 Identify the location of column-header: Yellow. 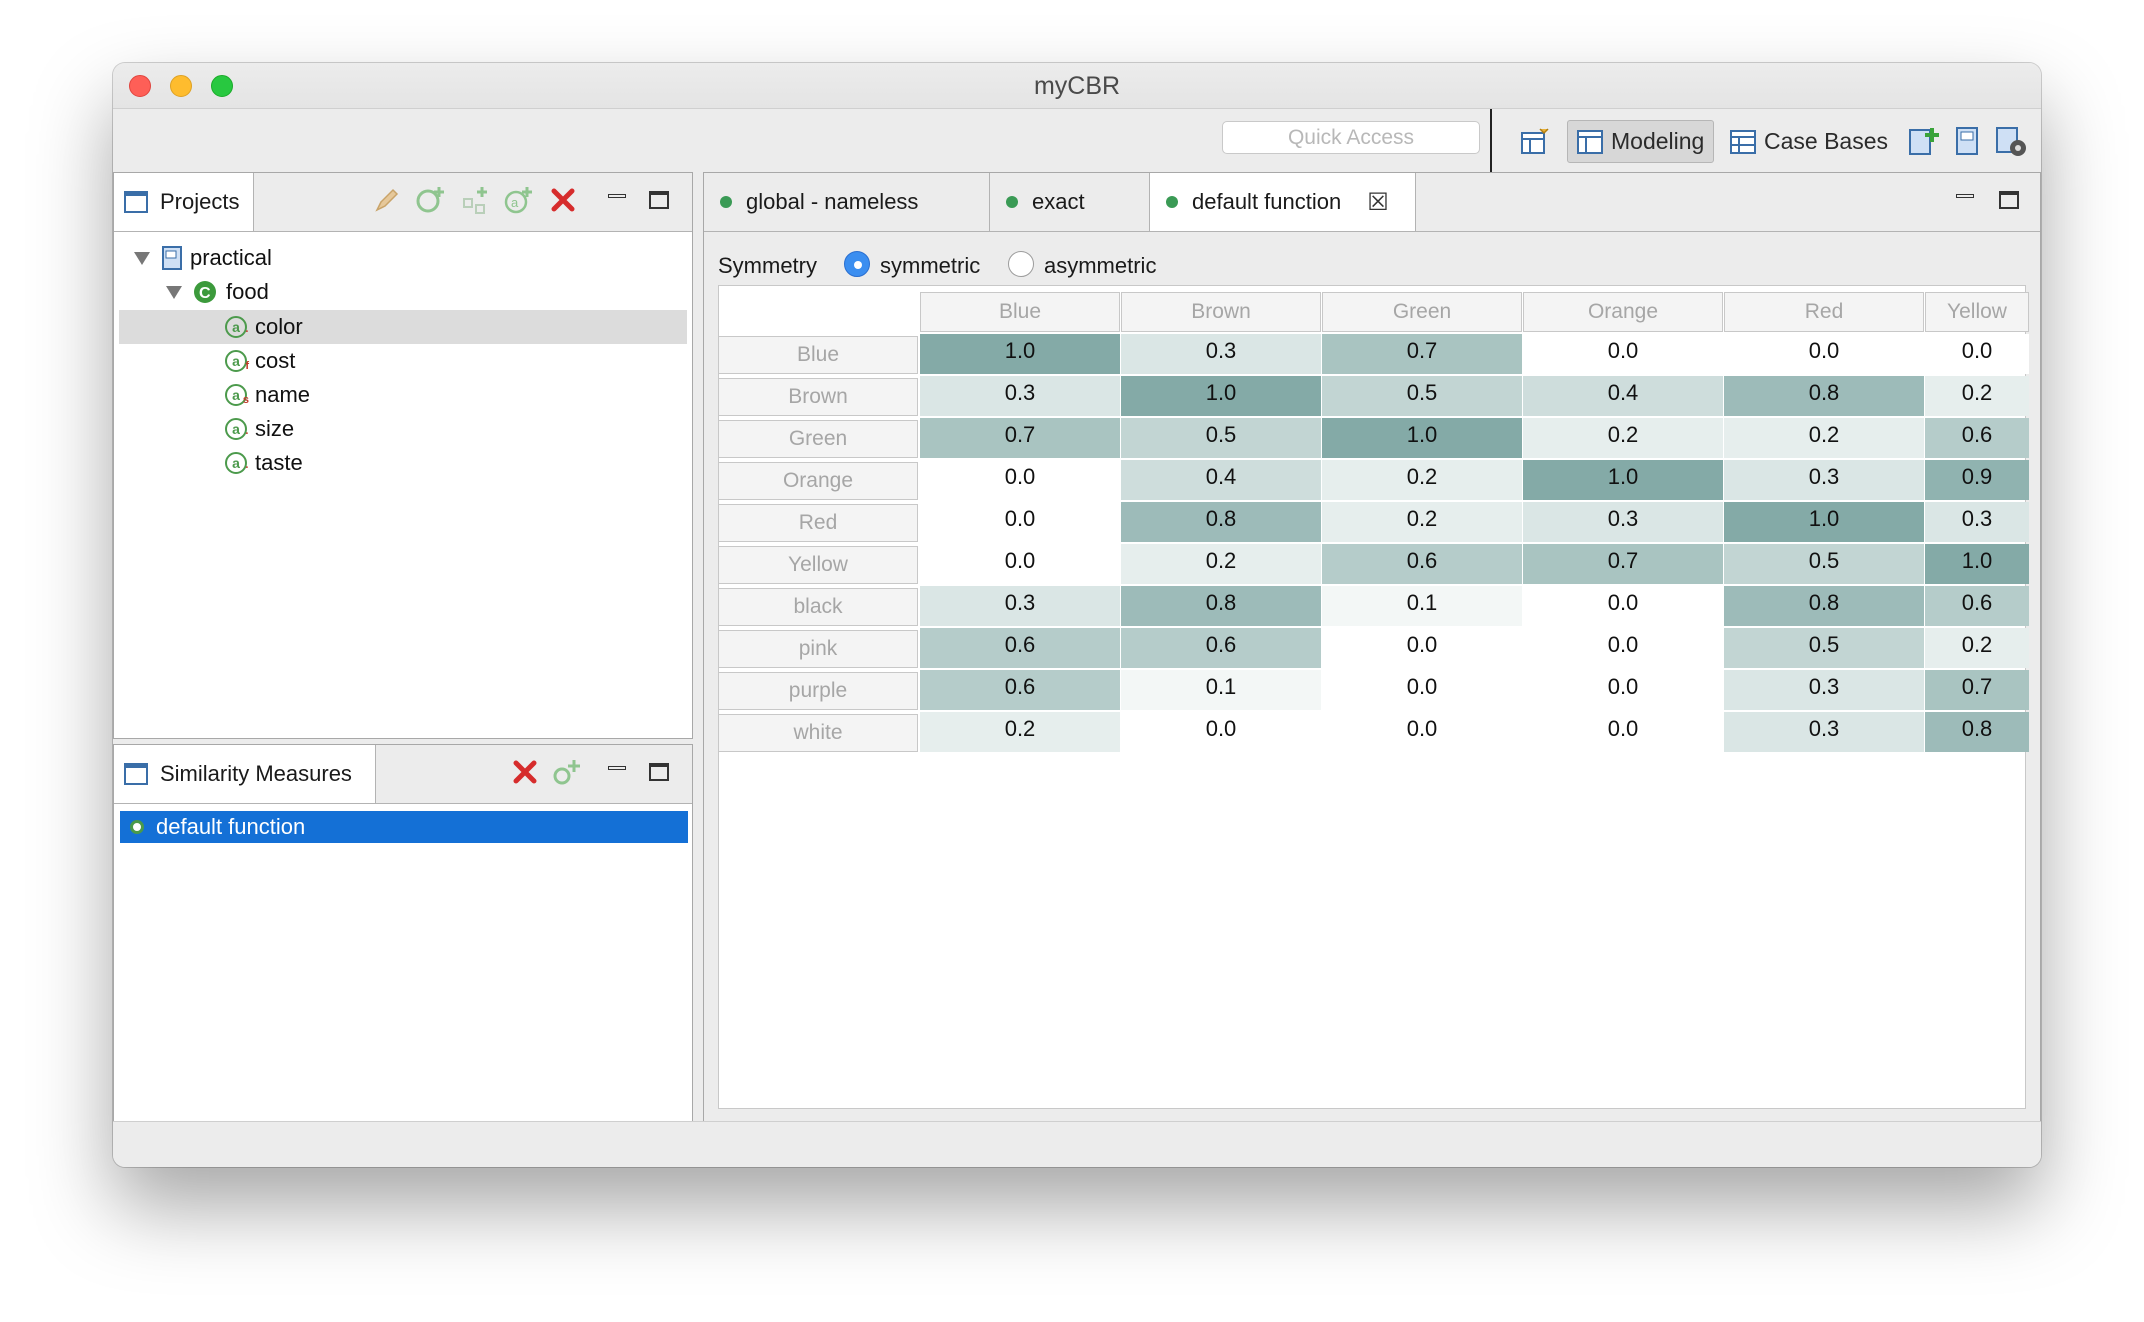
(1977, 312).